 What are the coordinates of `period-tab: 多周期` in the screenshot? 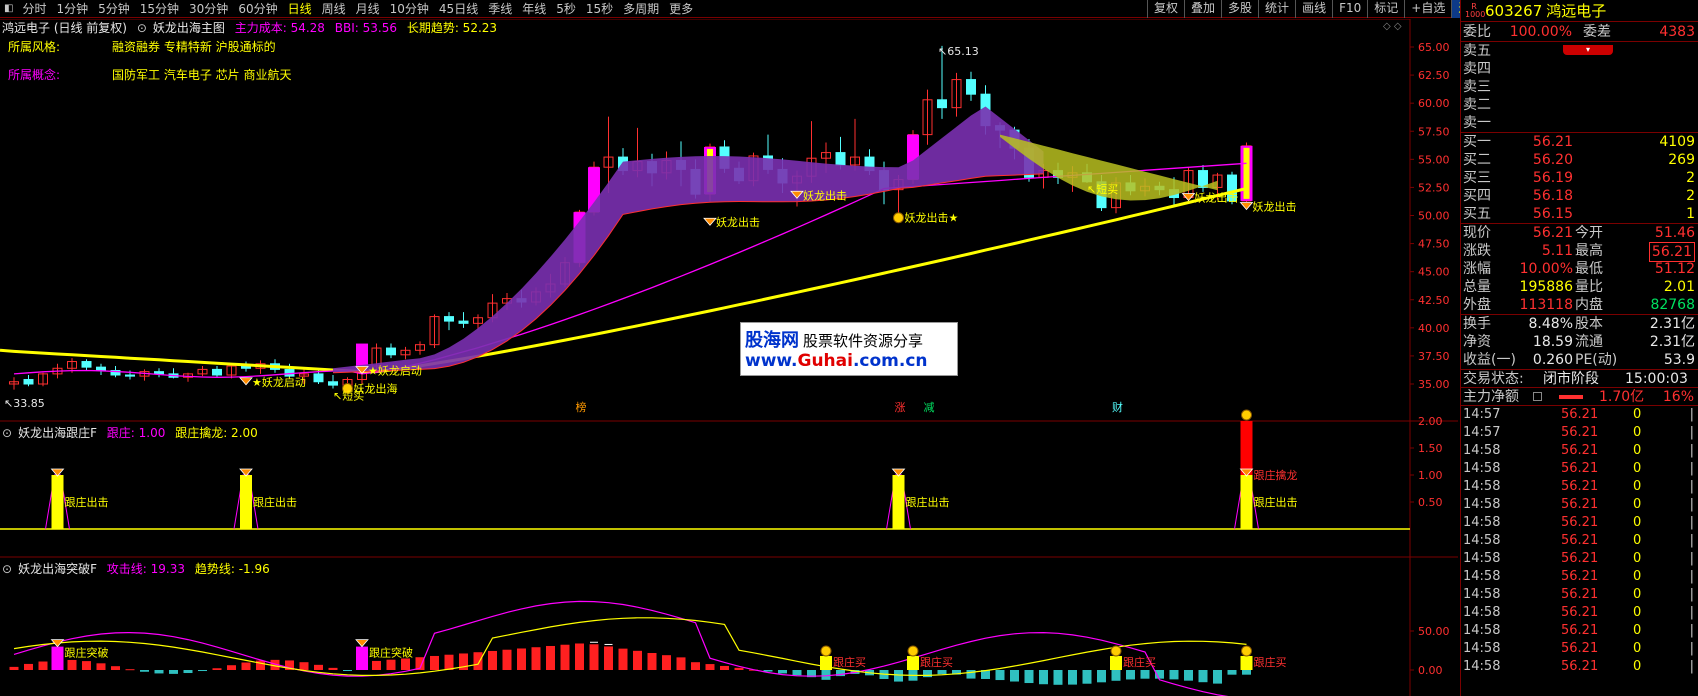 It's located at (641, 8).